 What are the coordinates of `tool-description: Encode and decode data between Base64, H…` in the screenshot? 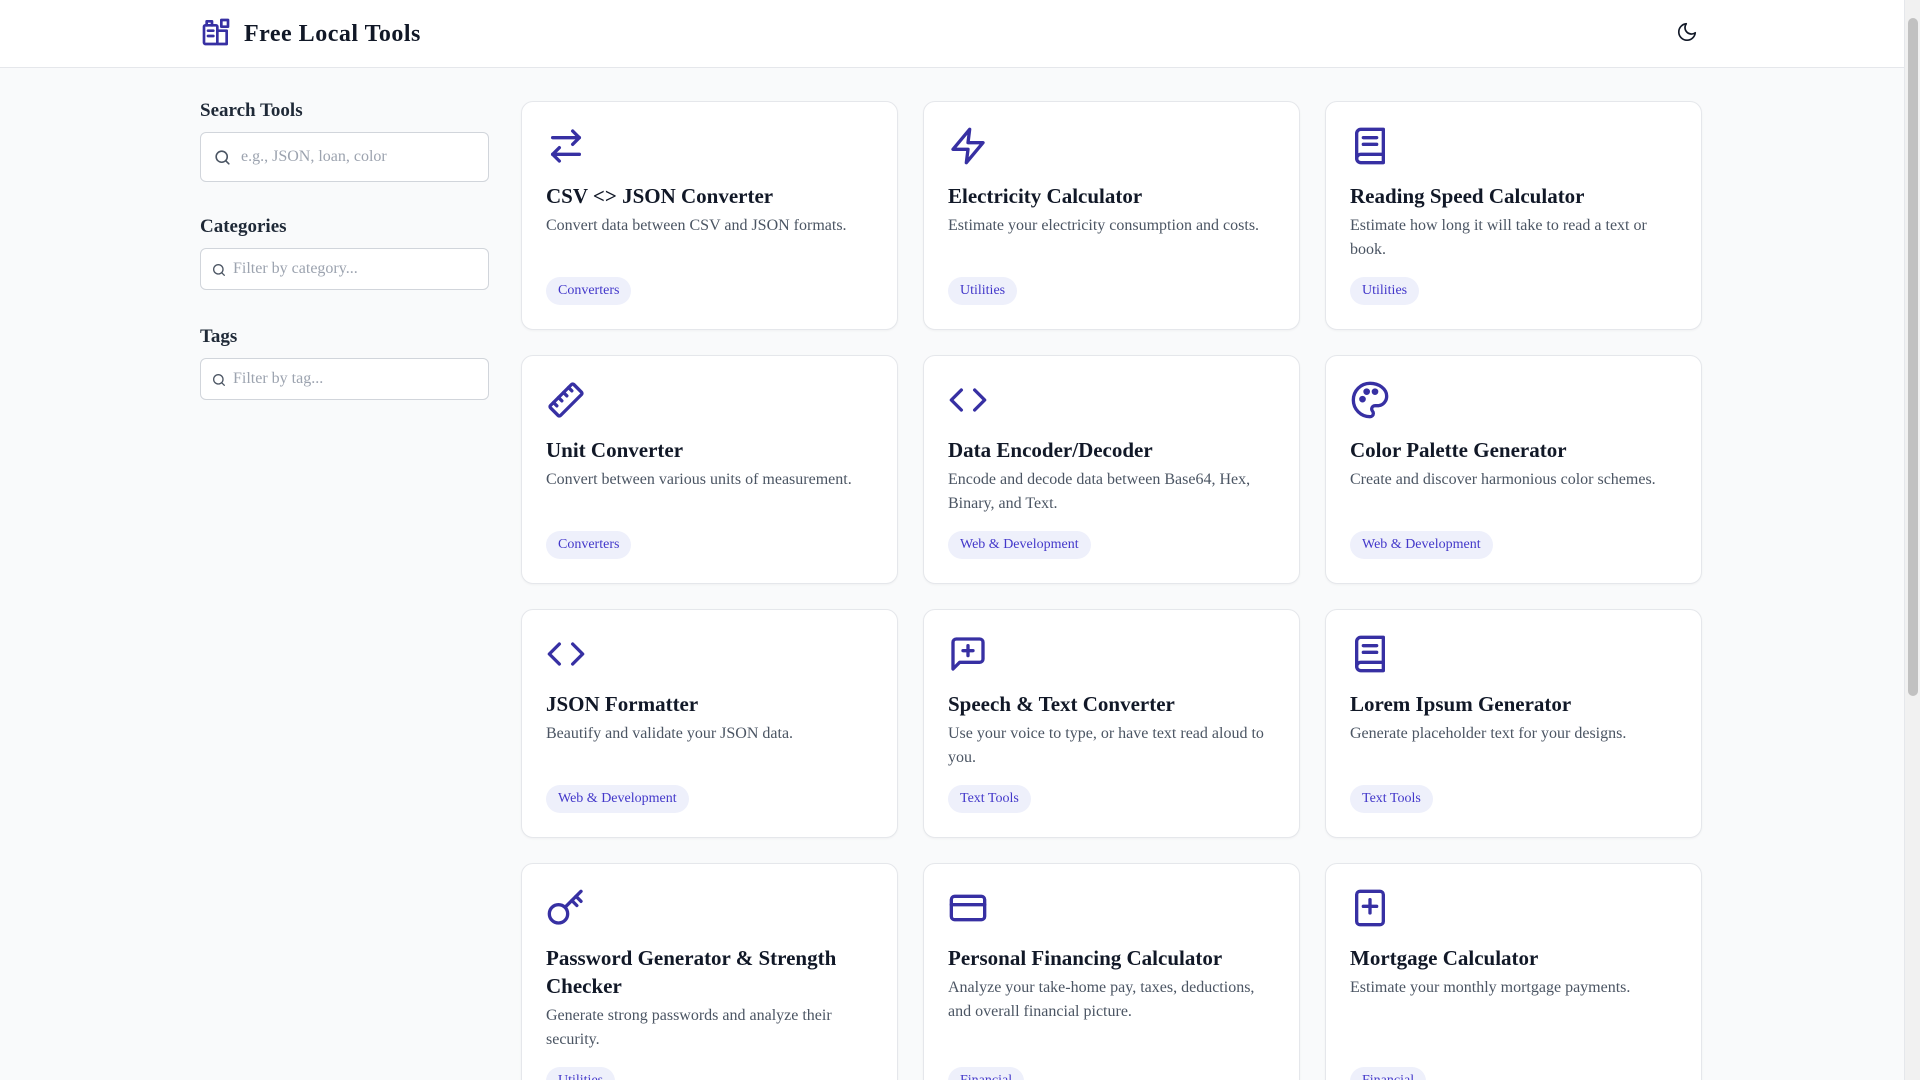 It's located at (1099, 491).